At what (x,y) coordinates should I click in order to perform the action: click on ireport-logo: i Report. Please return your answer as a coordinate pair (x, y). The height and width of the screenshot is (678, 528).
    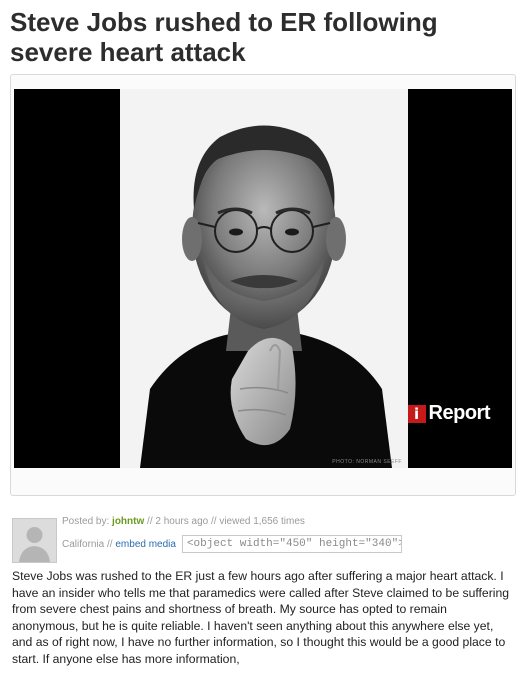
    Looking at the image, I should click on (449, 413).